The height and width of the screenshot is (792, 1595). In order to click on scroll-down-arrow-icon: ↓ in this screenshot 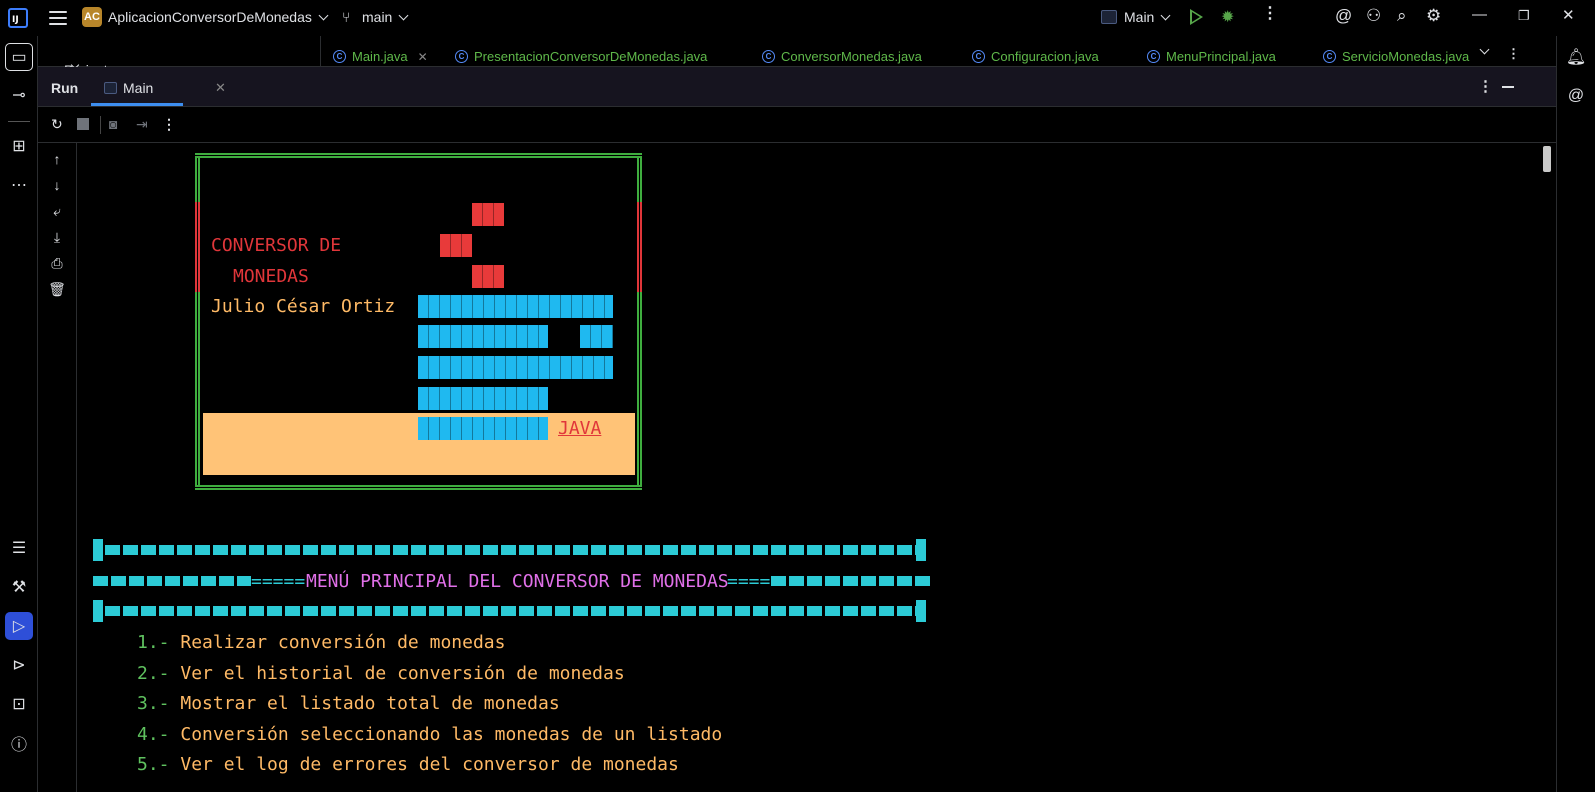, I will do `click(57, 185)`.